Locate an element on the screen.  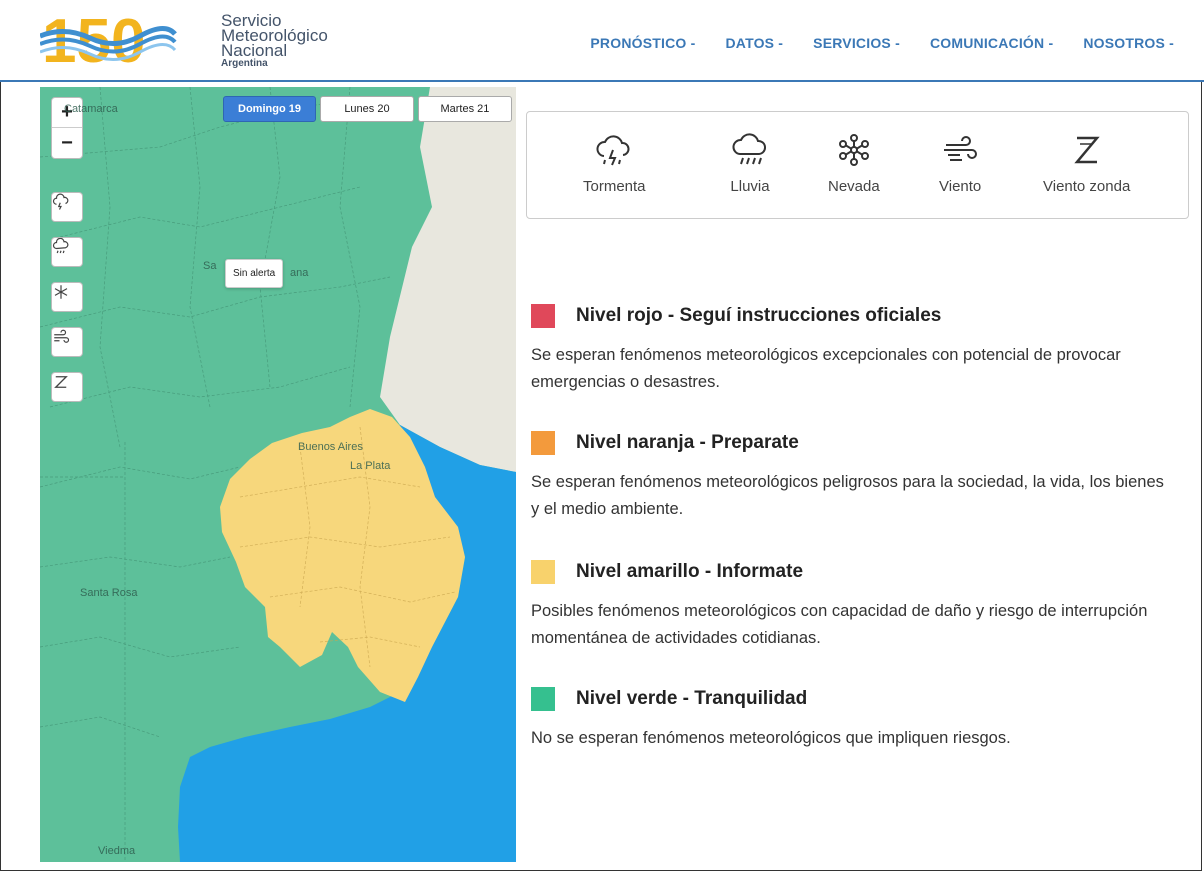
level-swatch-orange is located at coordinates (543, 443).